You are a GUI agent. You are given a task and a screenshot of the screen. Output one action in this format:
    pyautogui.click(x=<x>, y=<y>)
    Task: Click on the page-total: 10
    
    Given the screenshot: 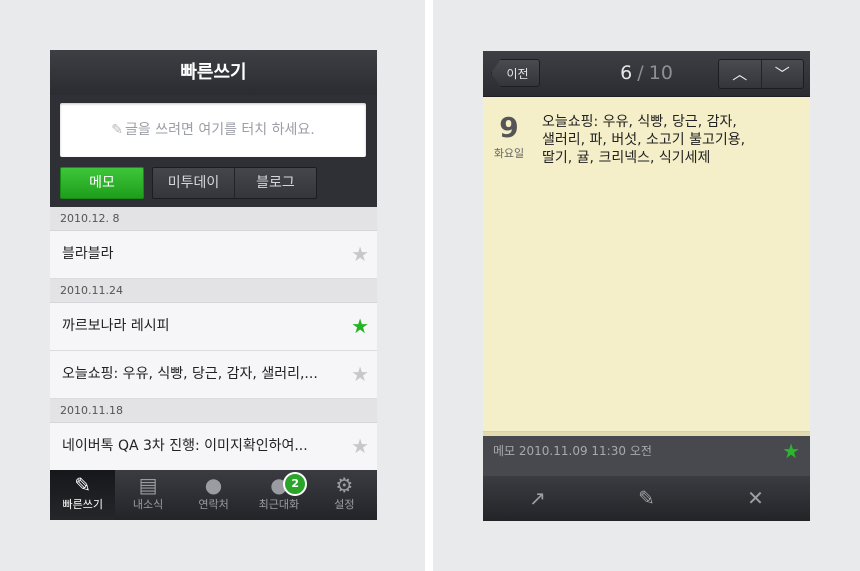 What is the action you would take?
    pyautogui.click(x=660, y=73)
    